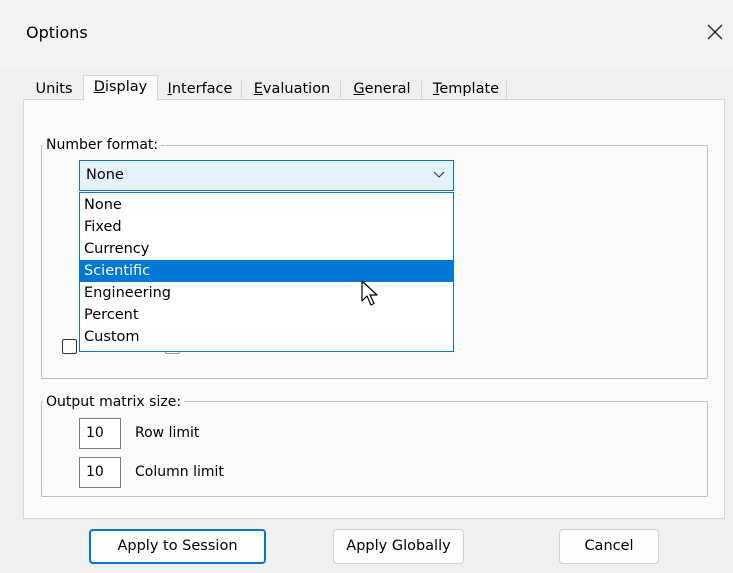 The width and height of the screenshot is (733, 573). I want to click on tab-units: Units, so click(54, 89).